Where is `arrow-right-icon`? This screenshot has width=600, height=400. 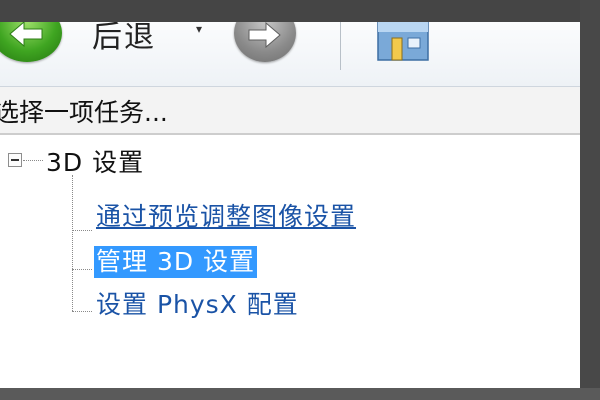 arrow-right-icon is located at coordinates (264, 35).